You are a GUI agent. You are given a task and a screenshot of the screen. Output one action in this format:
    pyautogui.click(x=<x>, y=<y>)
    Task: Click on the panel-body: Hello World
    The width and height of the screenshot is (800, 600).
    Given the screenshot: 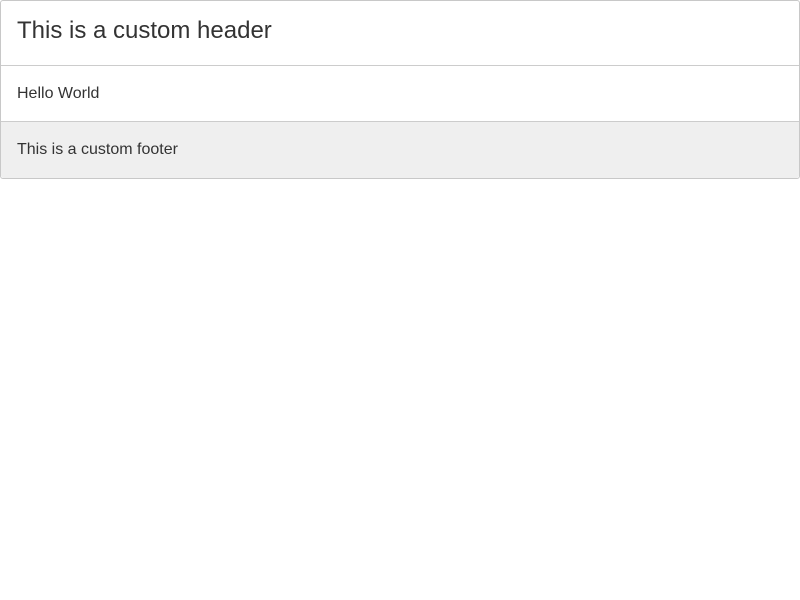 What is the action you would take?
    pyautogui.click(x=400, y=94)
    